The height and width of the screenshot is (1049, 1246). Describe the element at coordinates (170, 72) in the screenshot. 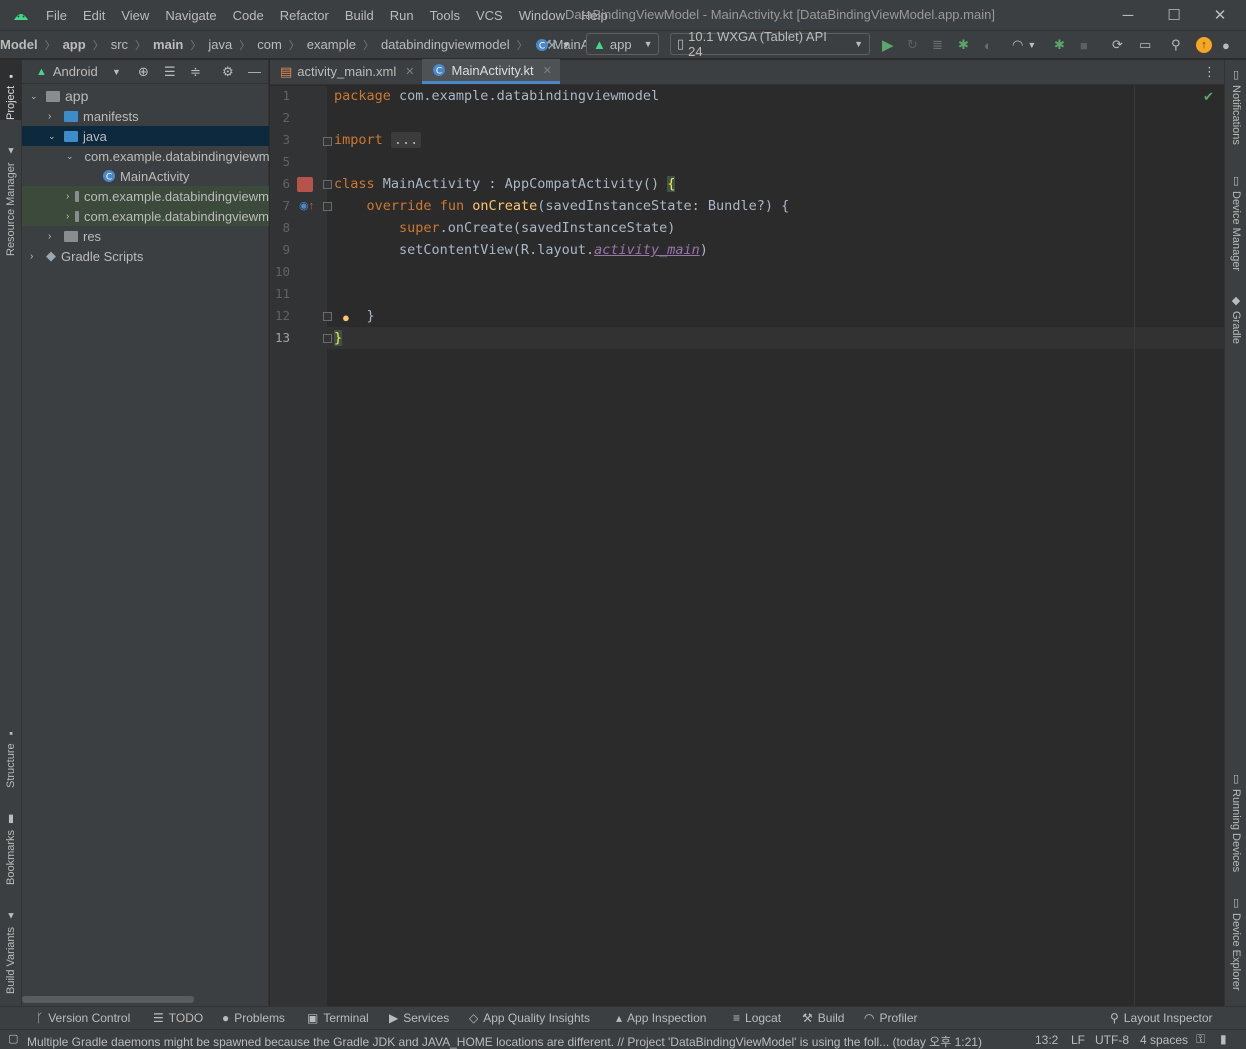

I see `expand-all-icon: ☰` at that location.